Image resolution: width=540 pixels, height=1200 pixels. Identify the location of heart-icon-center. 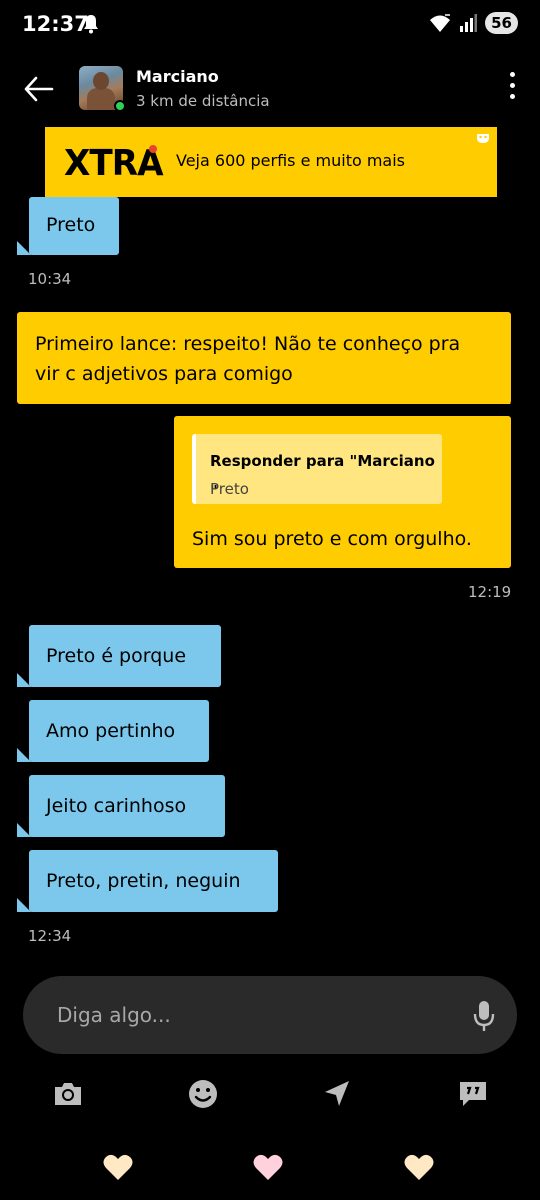
(268, 1167).